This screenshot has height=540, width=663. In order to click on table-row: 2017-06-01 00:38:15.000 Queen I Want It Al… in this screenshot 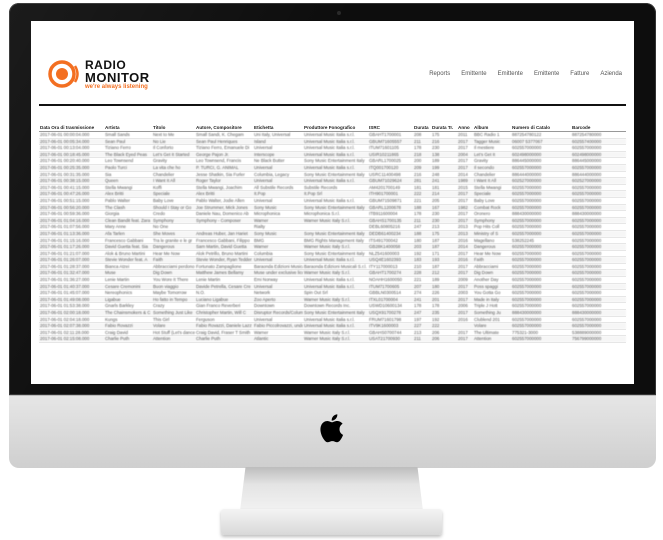, I will do `click(332, 181)`.